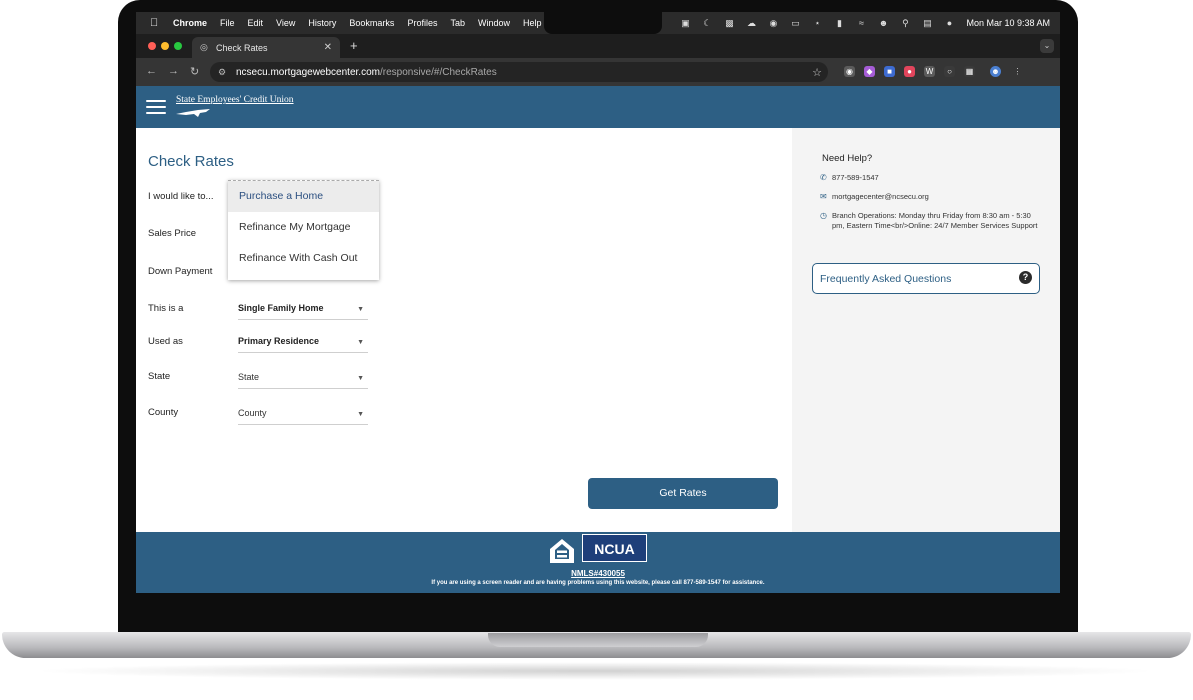 This screenshot has height=700, width=1193. I want to click on menu-tab: Tab, so click(457, 23).